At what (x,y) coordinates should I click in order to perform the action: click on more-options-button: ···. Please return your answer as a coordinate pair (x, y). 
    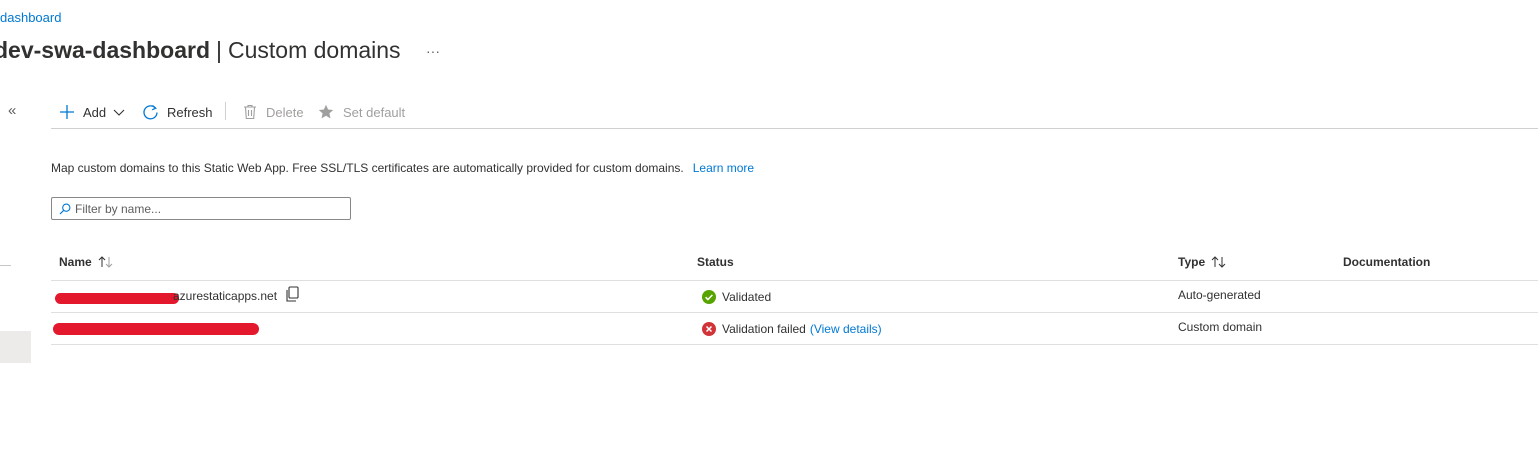
    Looking at the image, I should click on (433, 51).